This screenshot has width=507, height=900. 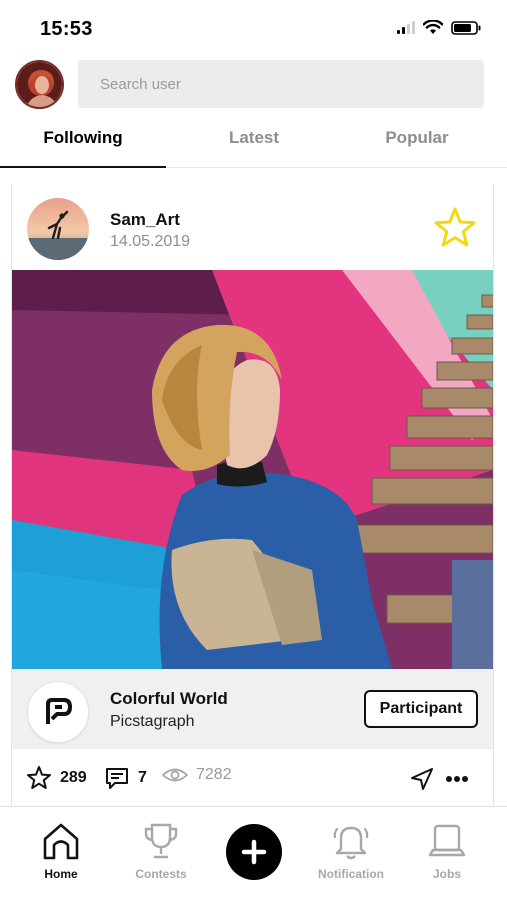 What do you see at coordinates (421, 709) in the screenshot?
I see `participant-button: Participant` at bounding box center [421, 709].